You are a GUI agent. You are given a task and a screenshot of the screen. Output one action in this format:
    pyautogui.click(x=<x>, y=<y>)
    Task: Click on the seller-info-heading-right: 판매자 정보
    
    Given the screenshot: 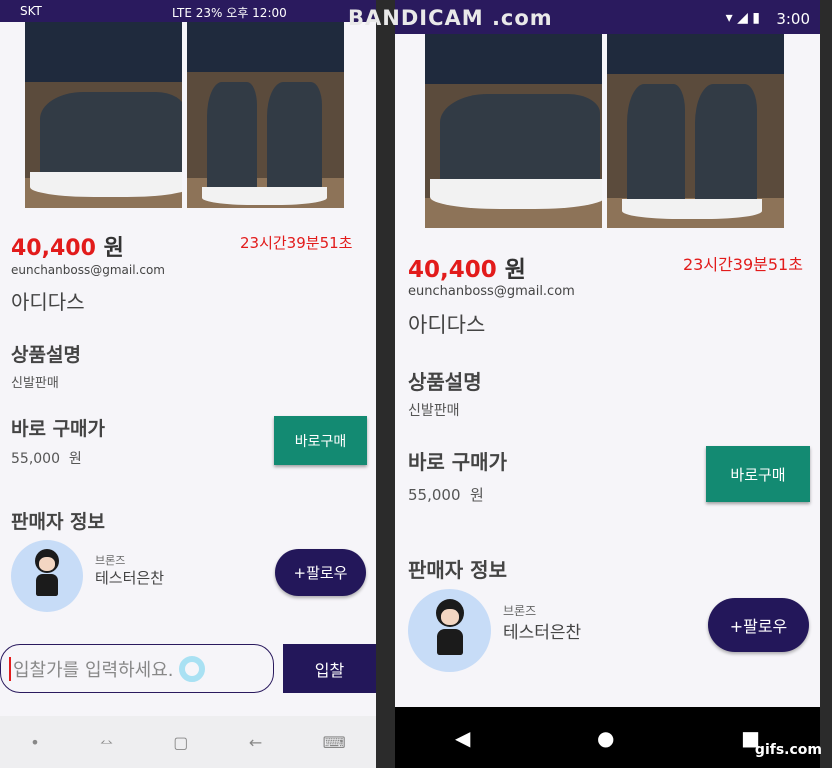 What is the action you would take?
    pyautogui.click(x=457, y=570)
    